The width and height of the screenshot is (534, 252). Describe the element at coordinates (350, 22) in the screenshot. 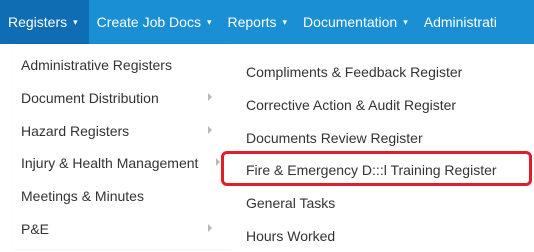

I see `nav-documentation-label: Documentation` at that location.